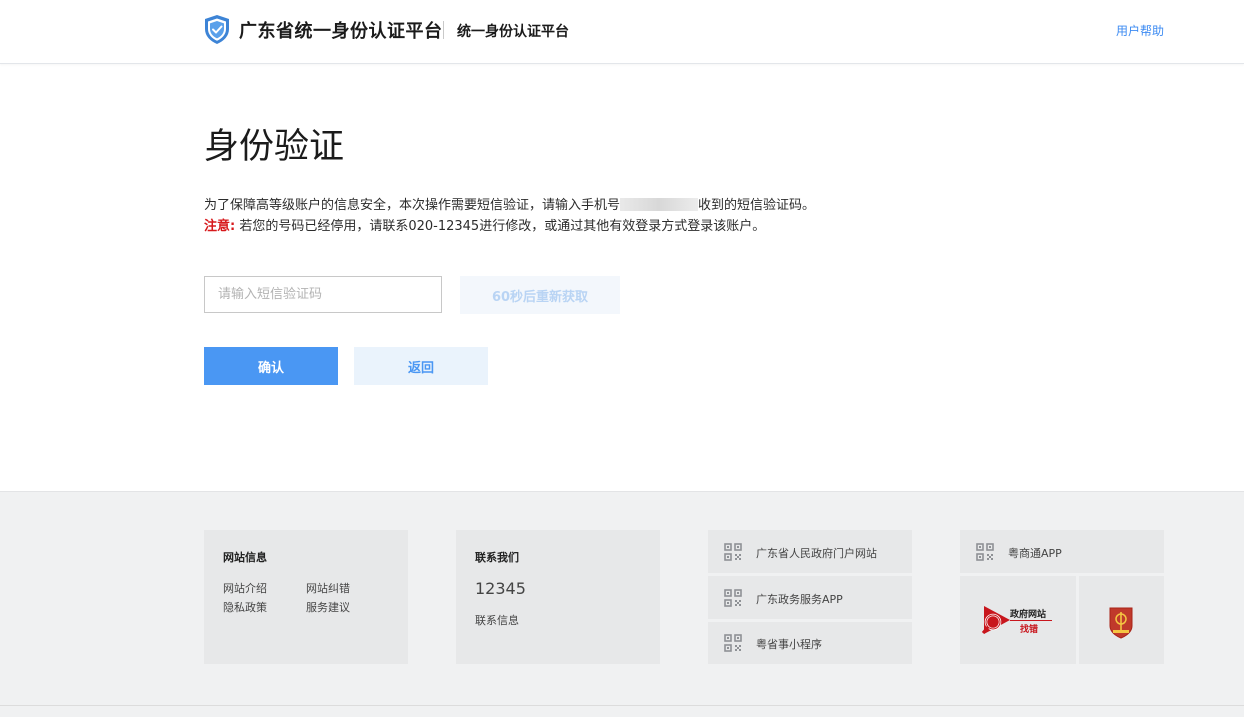 The width and height of the screenshot is (1244, 717). What do you see at coordinates (816, 553) in the screenshot?
I see `portal-label-gov-site: 广东省人民政府门户网站` at bounding box center [816, 553].